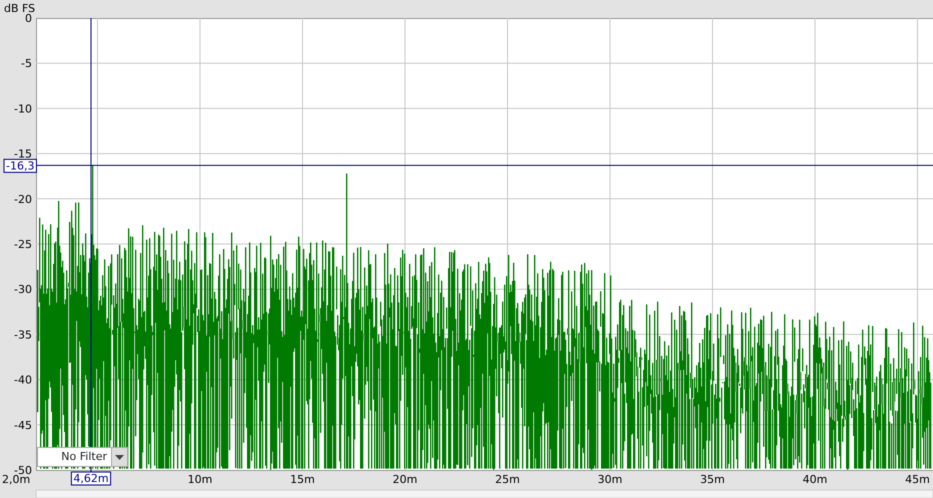 This screenshot has height=498, width=933. I want to click on axis-unit: dB FS, so click(20, 8).